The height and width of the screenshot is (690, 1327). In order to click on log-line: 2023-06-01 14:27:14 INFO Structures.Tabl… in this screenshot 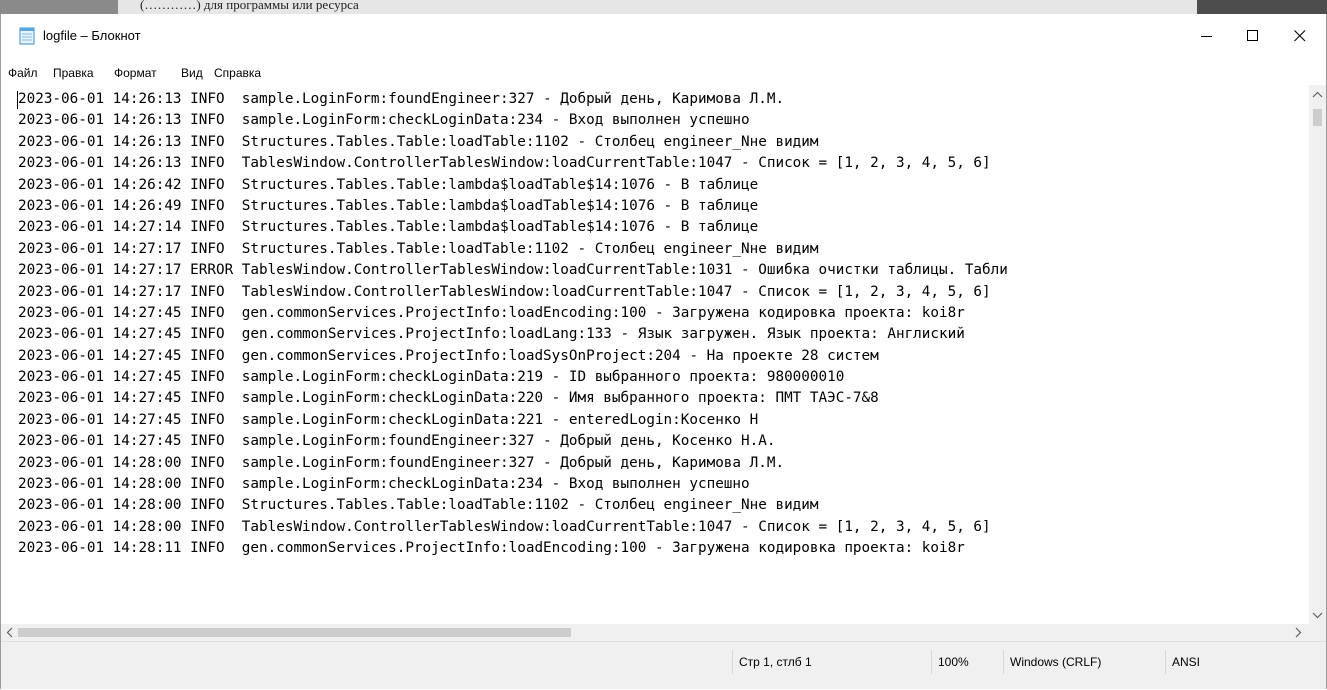, I will do `click(388, 227)`.